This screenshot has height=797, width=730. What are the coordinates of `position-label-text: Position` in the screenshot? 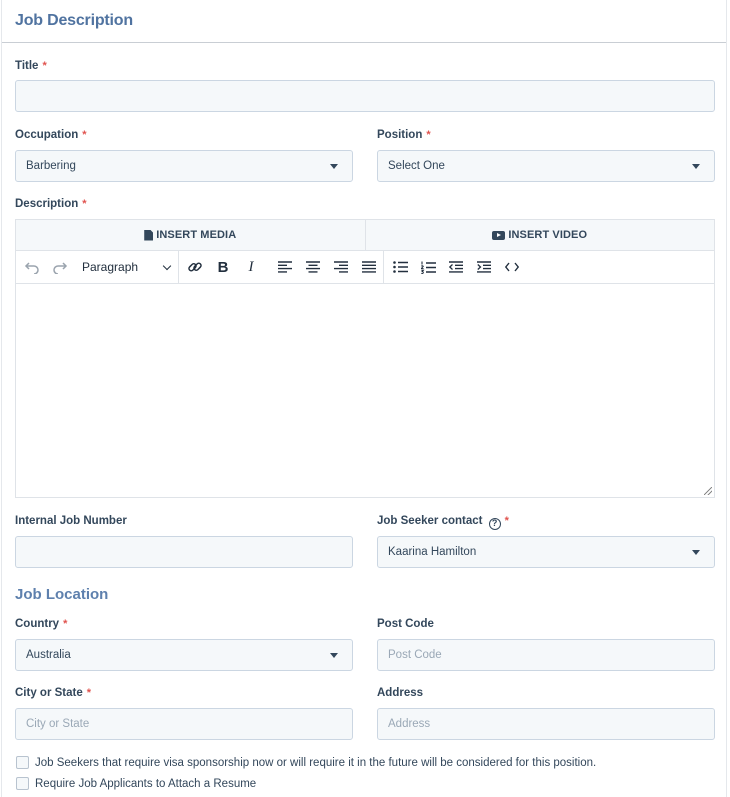 It's located at (400, 135).